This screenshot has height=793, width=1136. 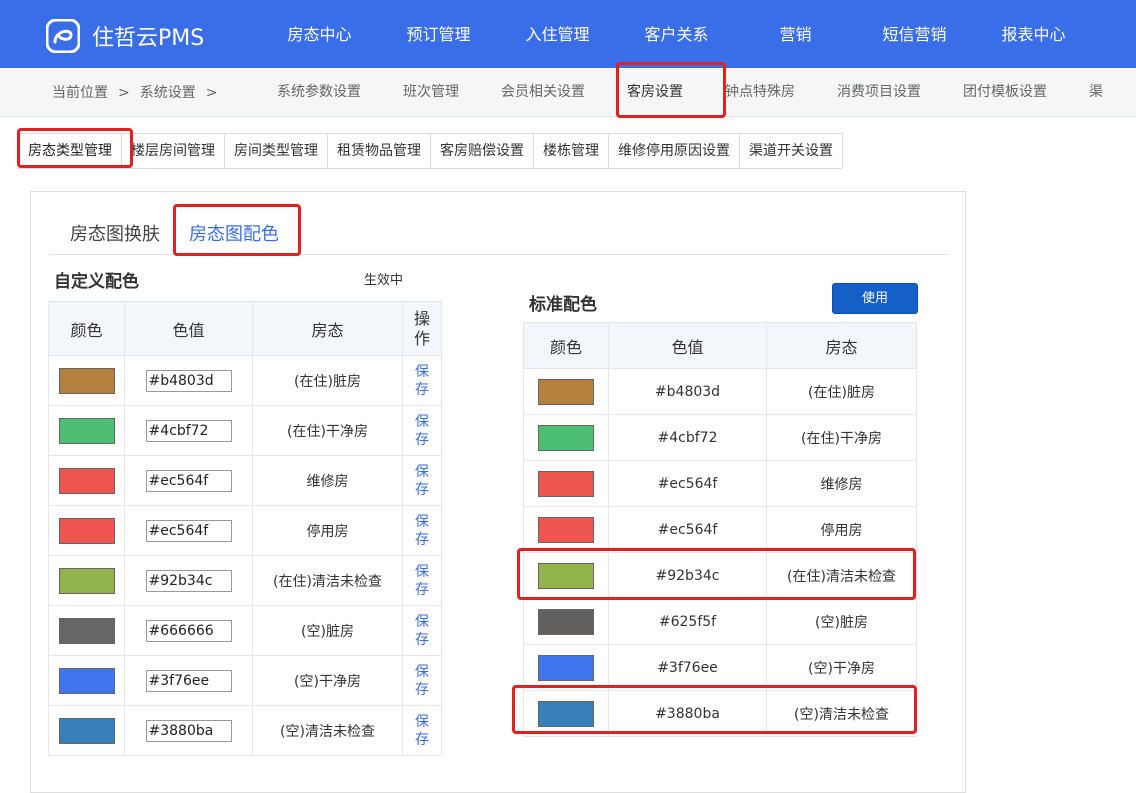 I want to click on topnav-customer: 客户关系, so click(x=676, y=34).